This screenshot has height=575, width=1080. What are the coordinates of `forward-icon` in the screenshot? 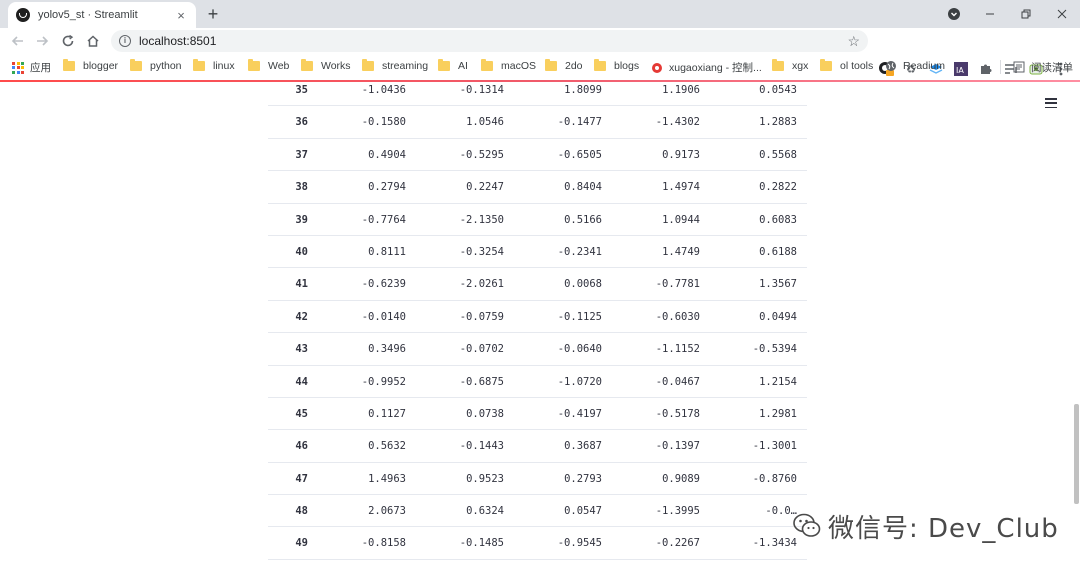 It's located at (42, 41).